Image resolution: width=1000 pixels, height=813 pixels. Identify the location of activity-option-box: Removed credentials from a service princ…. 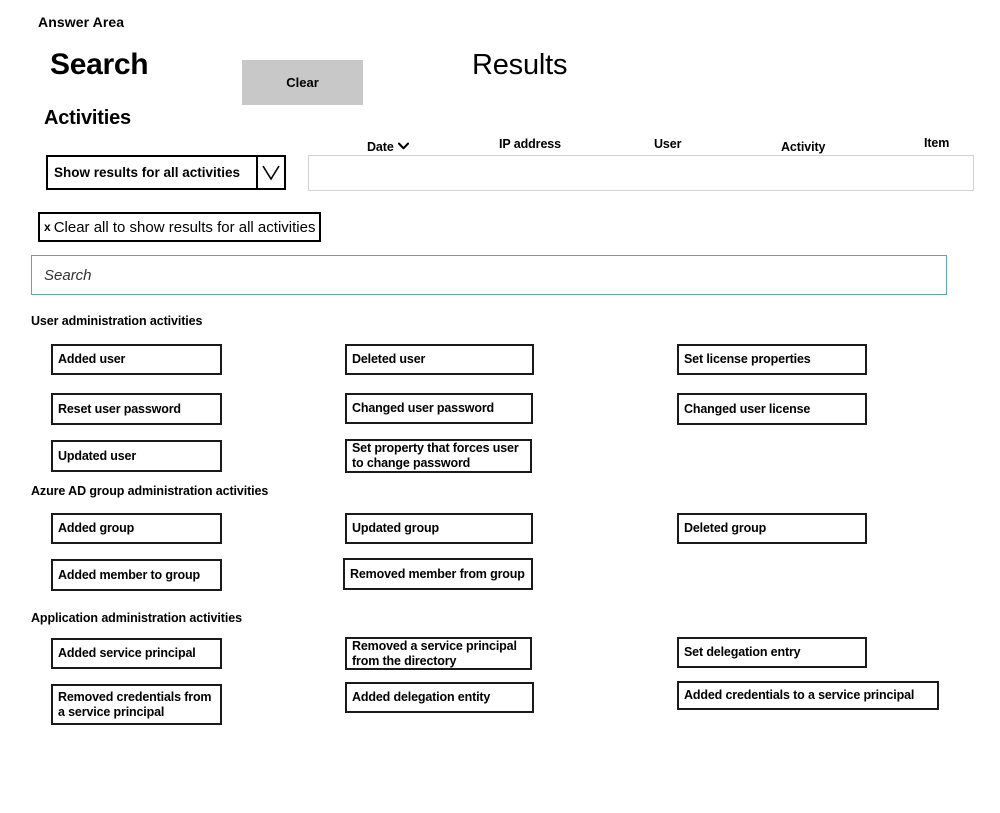
(136, 704).